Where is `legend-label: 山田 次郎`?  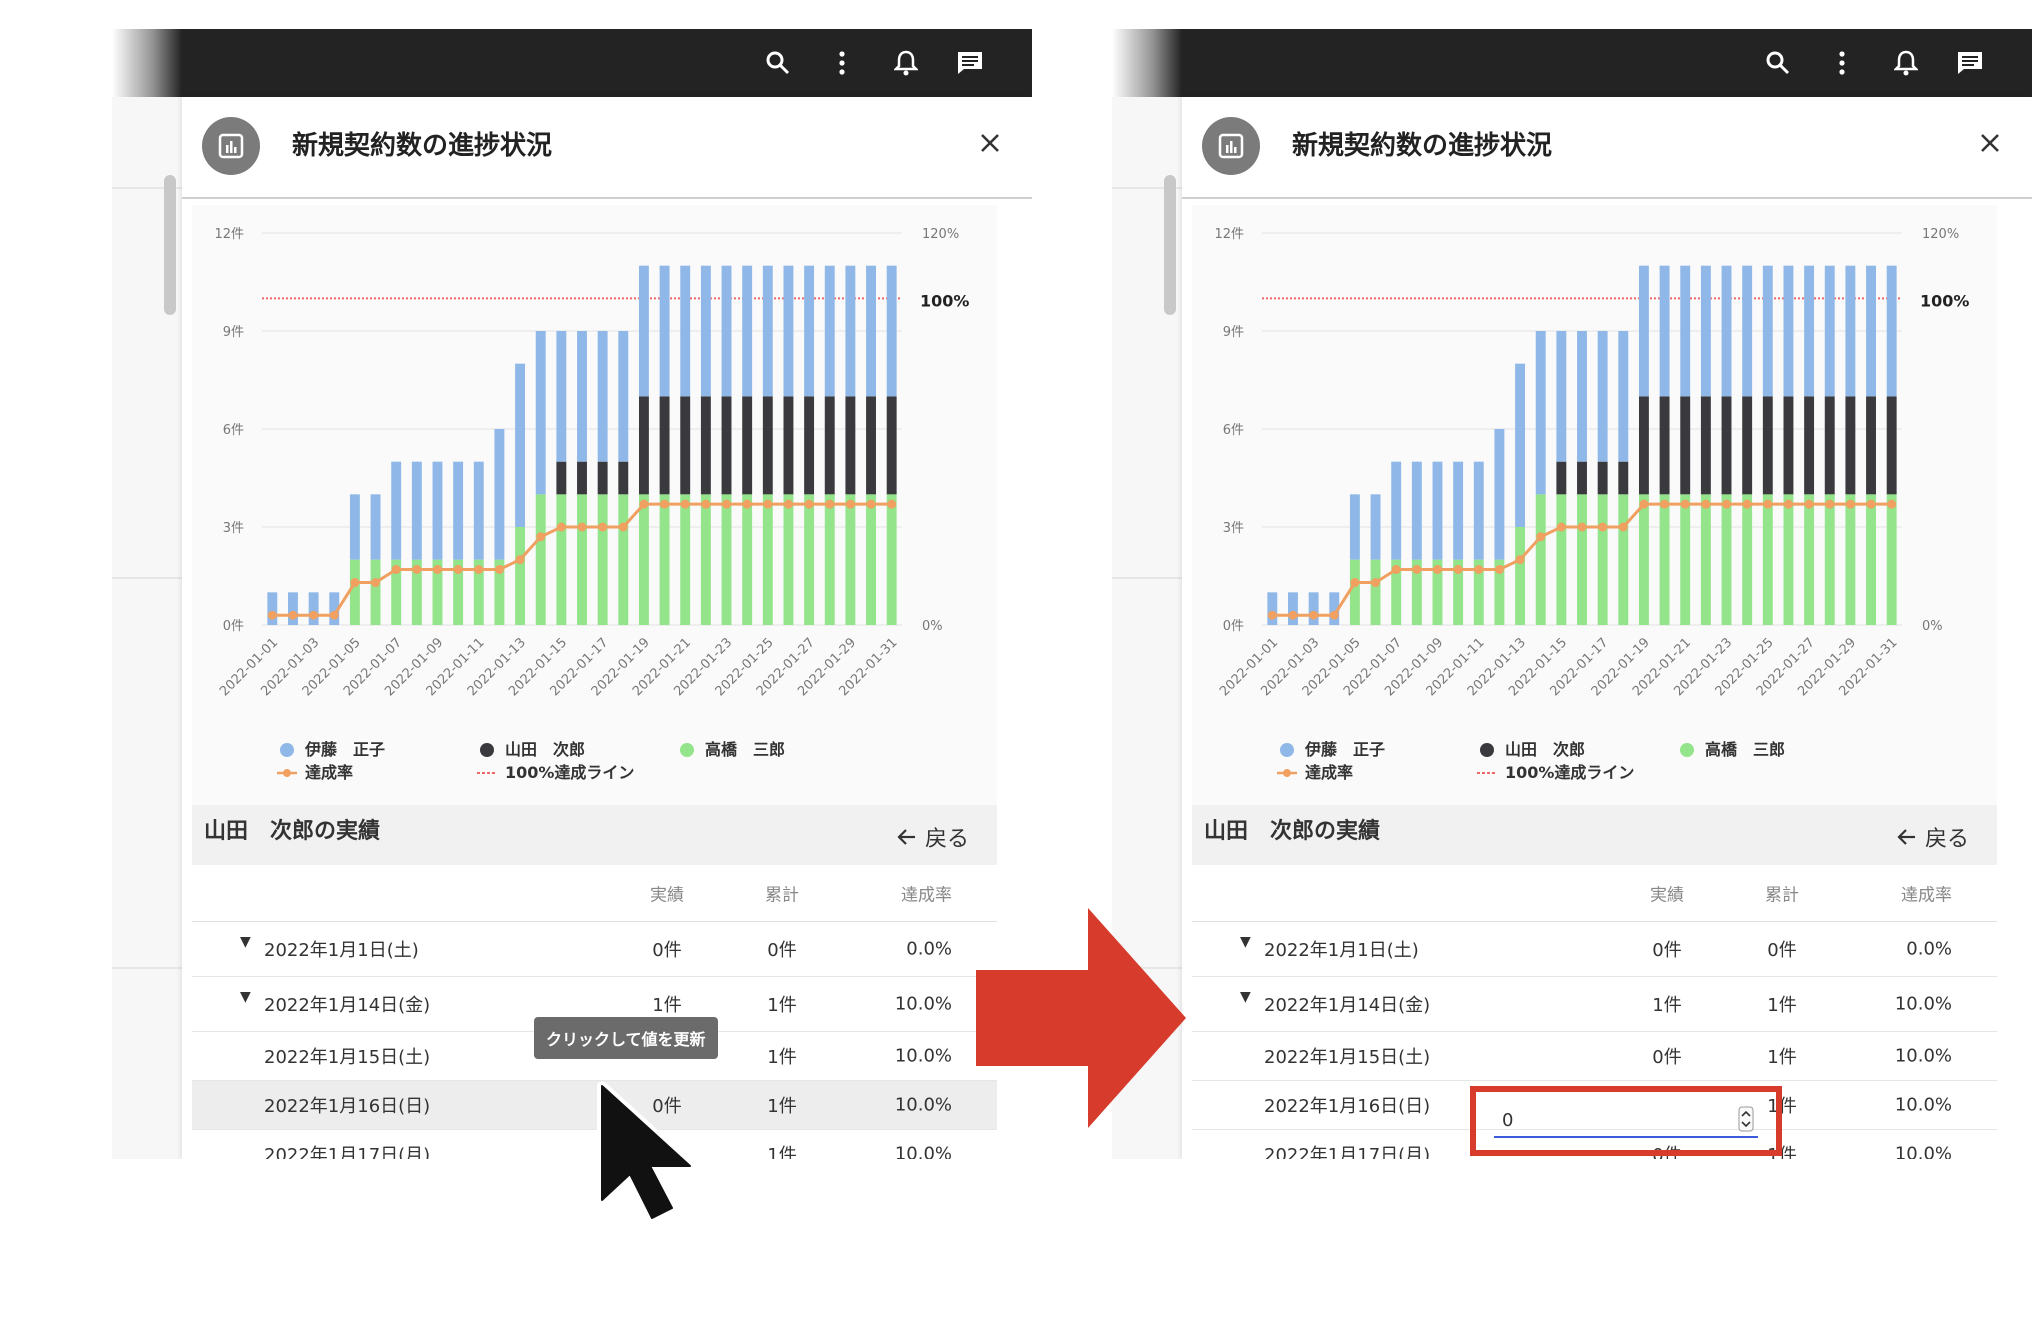
legend-label: 山田 次郎 is located at coordinates (545, 749).